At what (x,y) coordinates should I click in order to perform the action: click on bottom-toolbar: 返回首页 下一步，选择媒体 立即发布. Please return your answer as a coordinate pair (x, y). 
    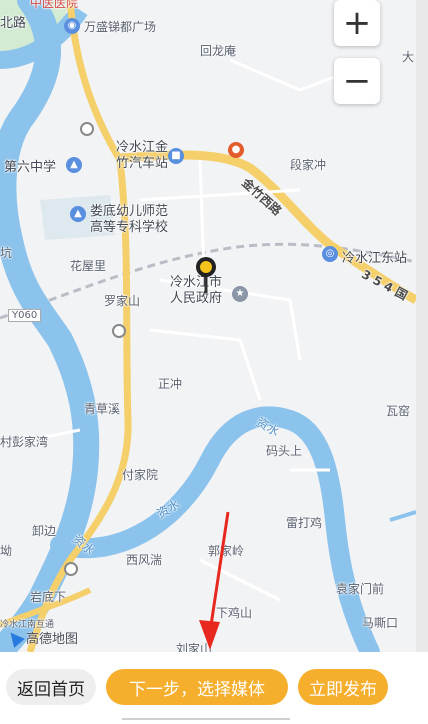
    Looking at the image, I should click on (214, 688).